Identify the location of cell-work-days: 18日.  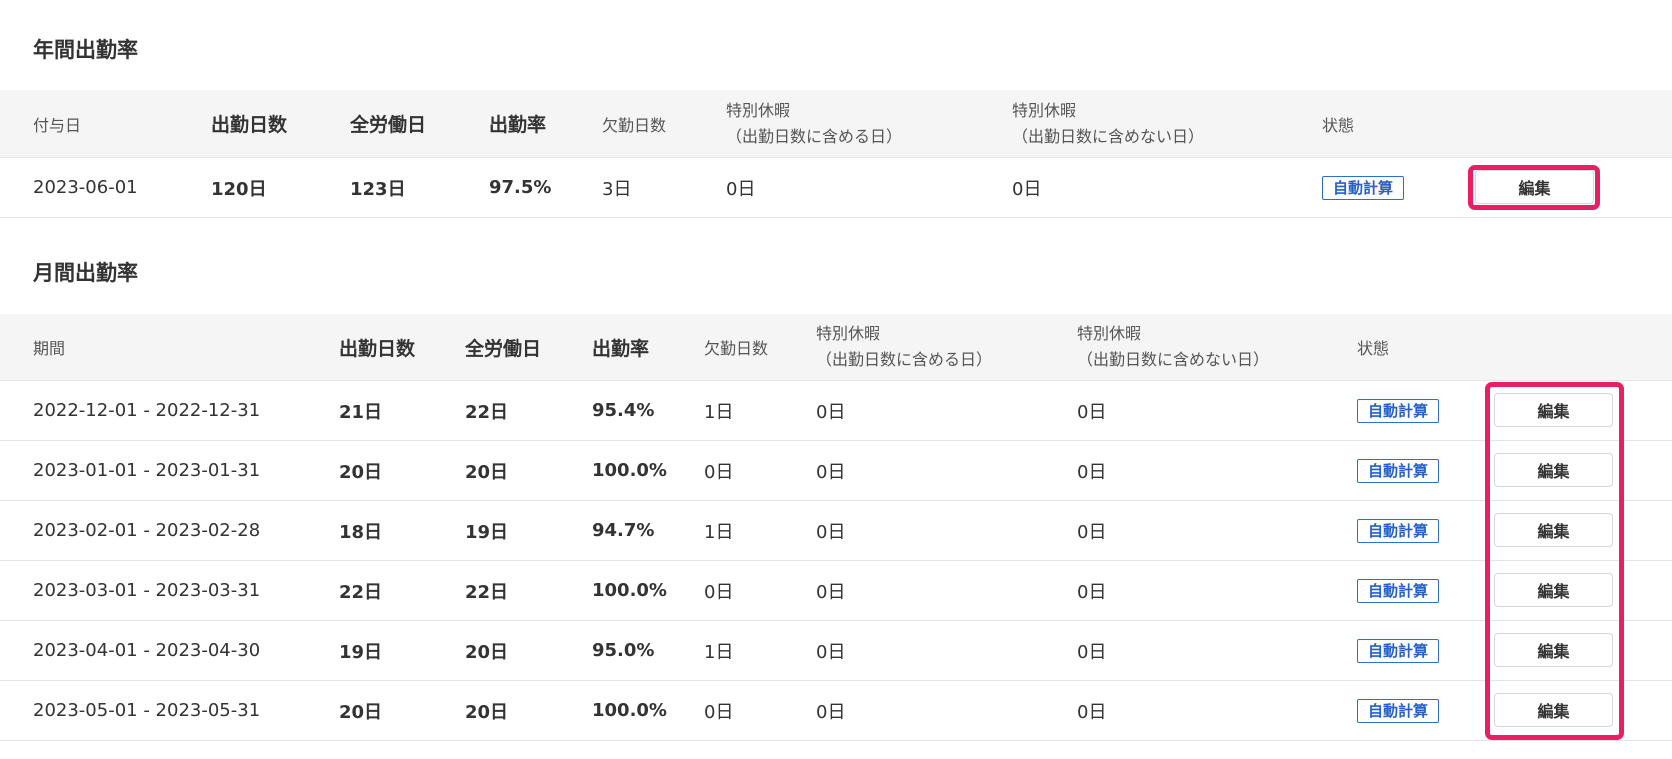
(361, 532).